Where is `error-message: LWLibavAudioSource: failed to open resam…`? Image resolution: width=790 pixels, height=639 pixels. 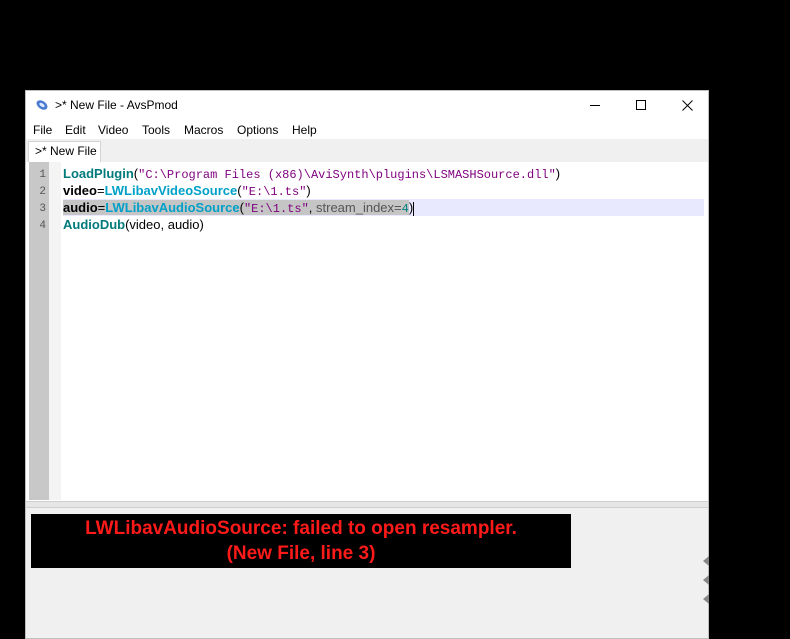
error-message: LWLibavAudioSource: failed to open resam… is located at coordinates (301, 528).